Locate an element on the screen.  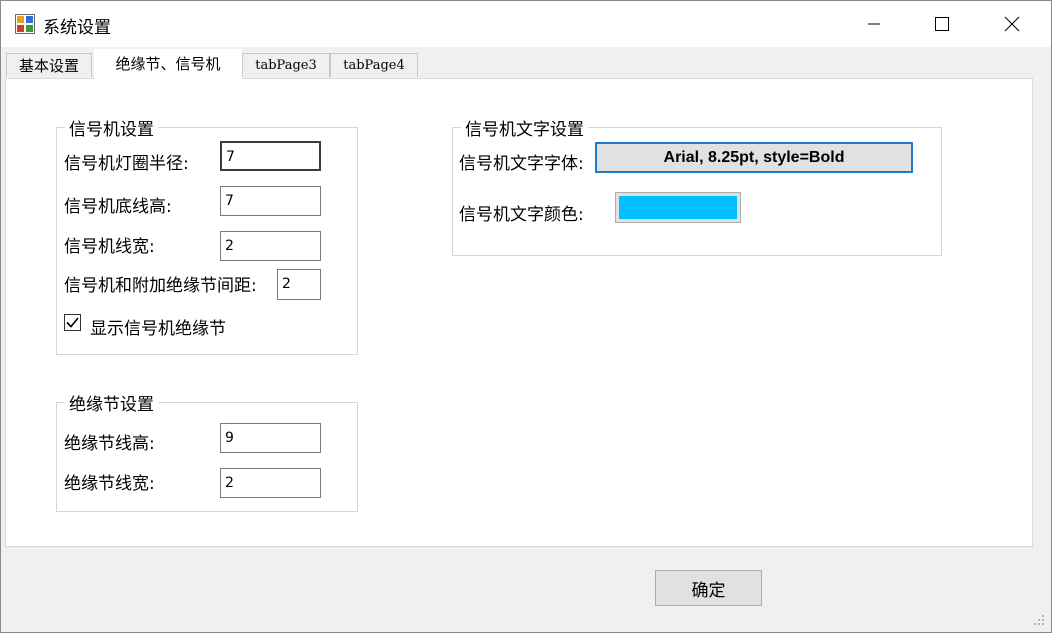
tab-basic-settings: 基本设置 is located at coordinates (49, 65).